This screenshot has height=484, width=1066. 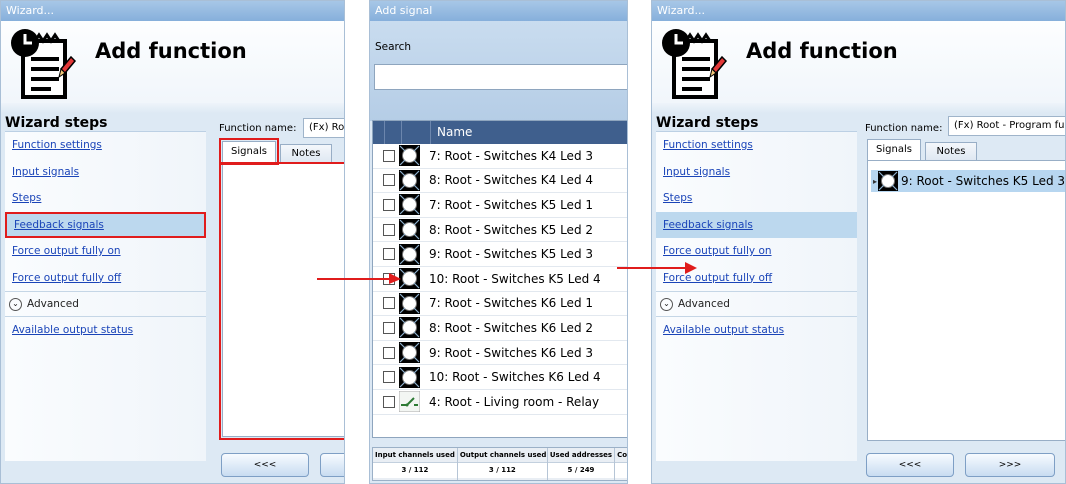 I want to click on signal-row: 8: Root - Switches K5 Led 2, so click(x=500, y=230).